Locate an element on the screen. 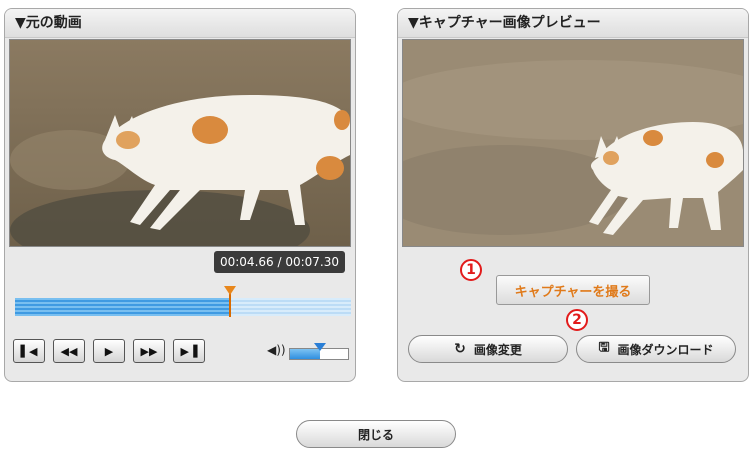 This screenshot has height=464, width=752. seek-progress-fill is located at coordinates (123, 307).